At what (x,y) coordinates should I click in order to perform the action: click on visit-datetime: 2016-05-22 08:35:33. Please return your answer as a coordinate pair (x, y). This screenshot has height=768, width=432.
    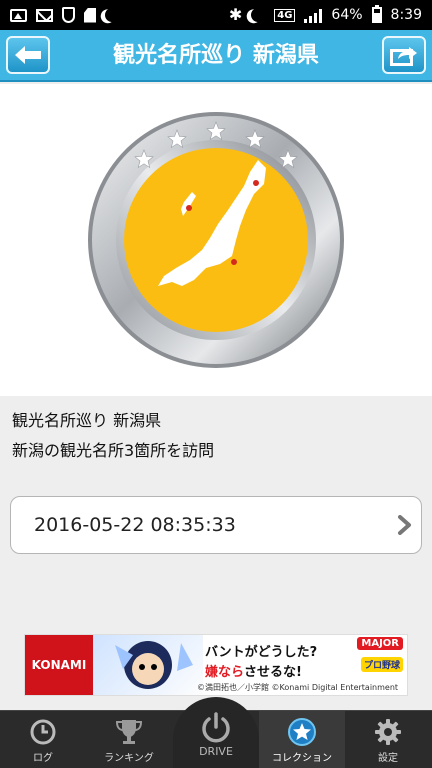
    Looking at the image, I should click on (135, 525).